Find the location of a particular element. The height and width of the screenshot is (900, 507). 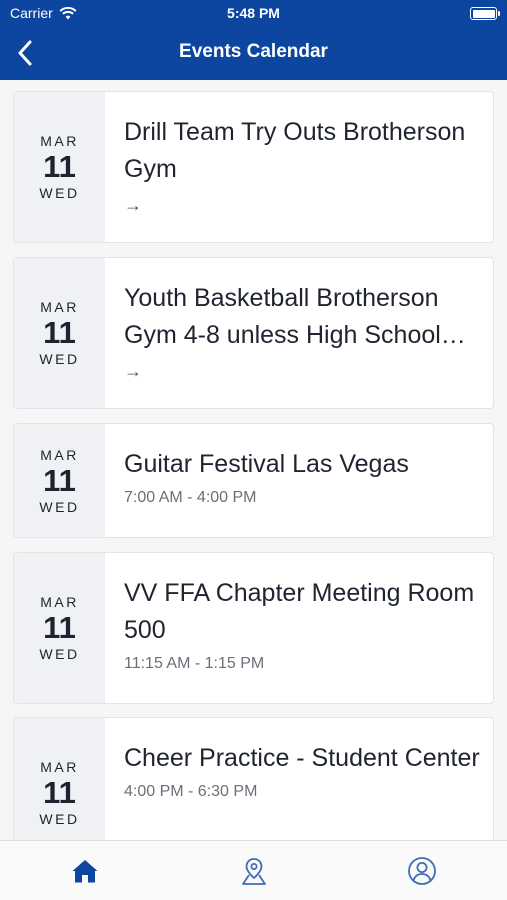

event-title: Drill Team Try Outs Brotherson Gym is located at coordinates (295, 150).